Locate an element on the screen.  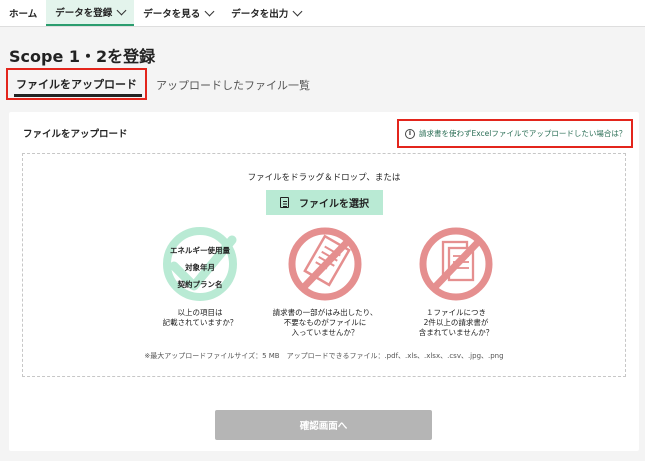
confirm-screen-button: 確認画面へ is located at coordinates (323, 425).